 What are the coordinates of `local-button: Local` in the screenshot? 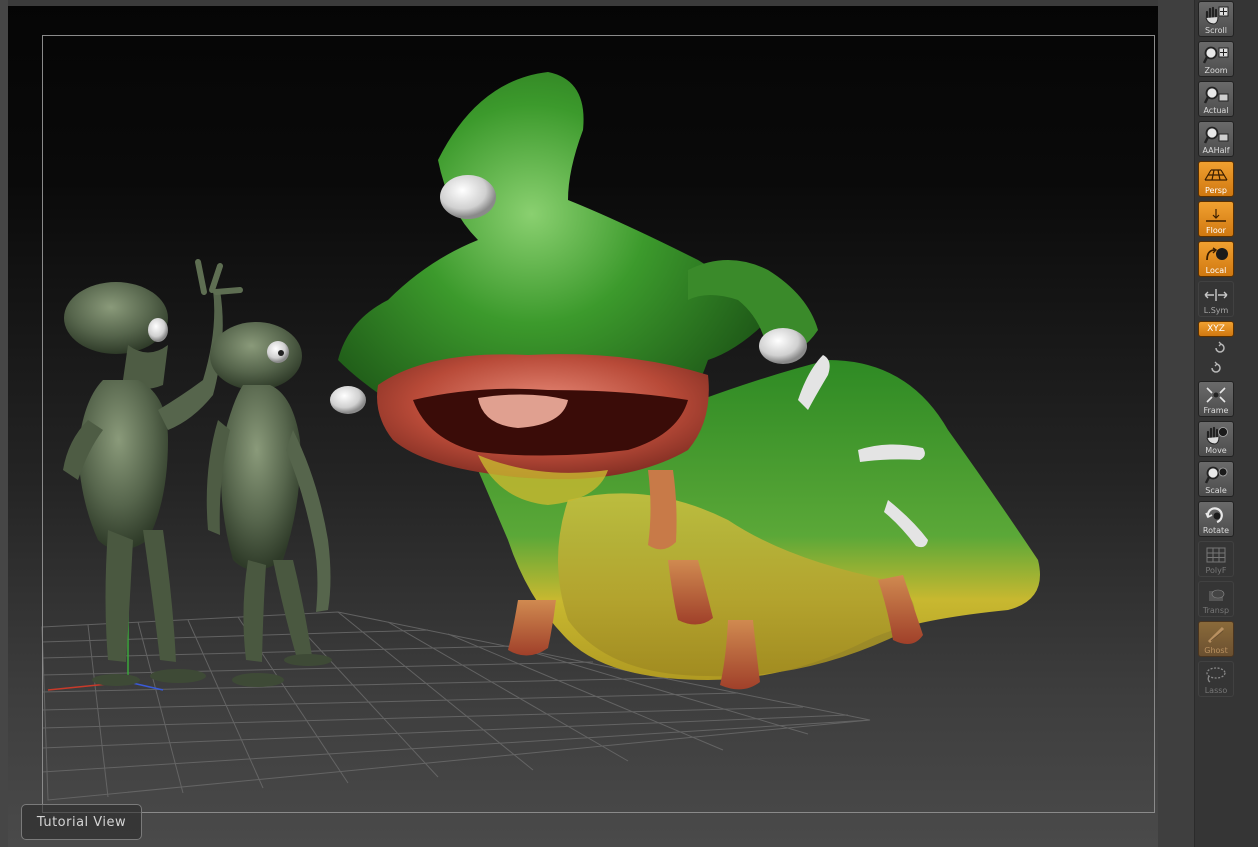 It's located at (1216, 259).